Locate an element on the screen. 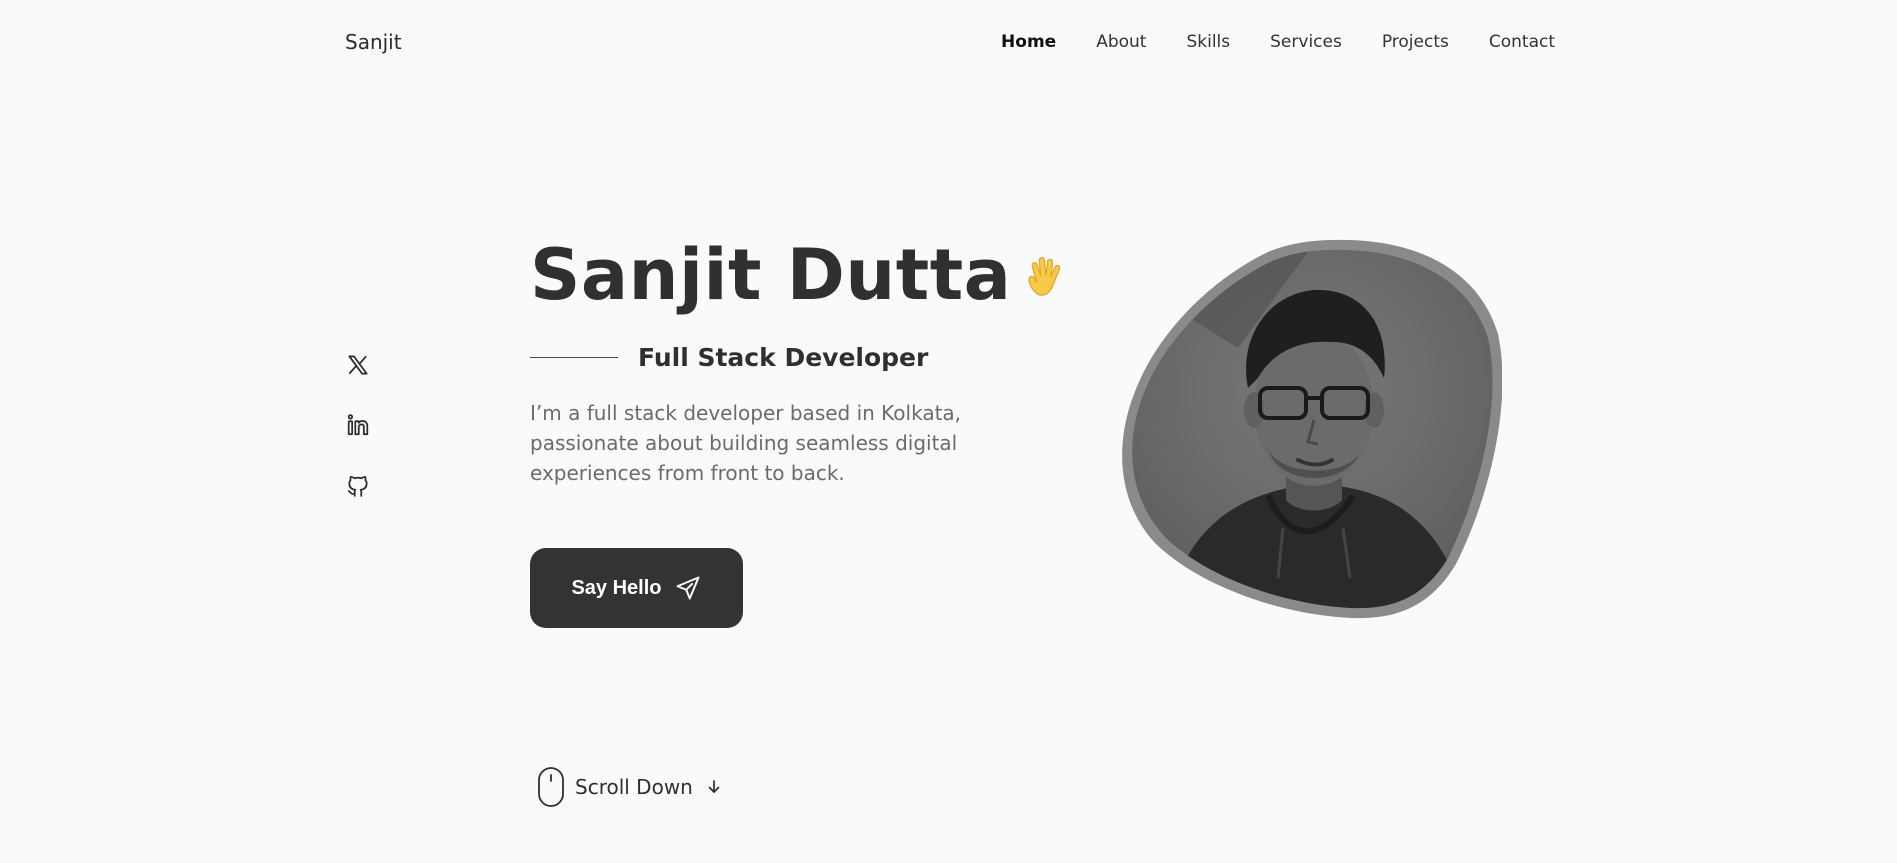  scroll-down-label: Scroll Down is located at coordinates (634, 787).